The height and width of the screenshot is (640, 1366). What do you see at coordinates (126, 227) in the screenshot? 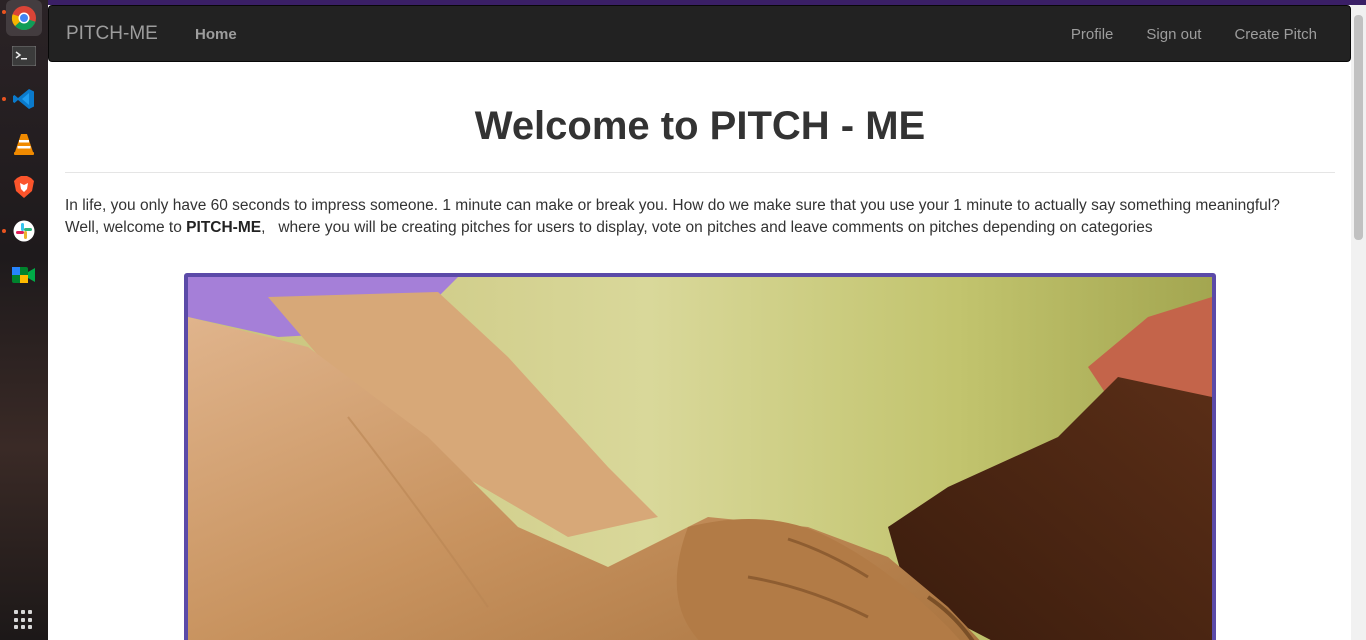
I see `intro-line-2-prefix: Well, welcome to` at bounding box center [126, 227].